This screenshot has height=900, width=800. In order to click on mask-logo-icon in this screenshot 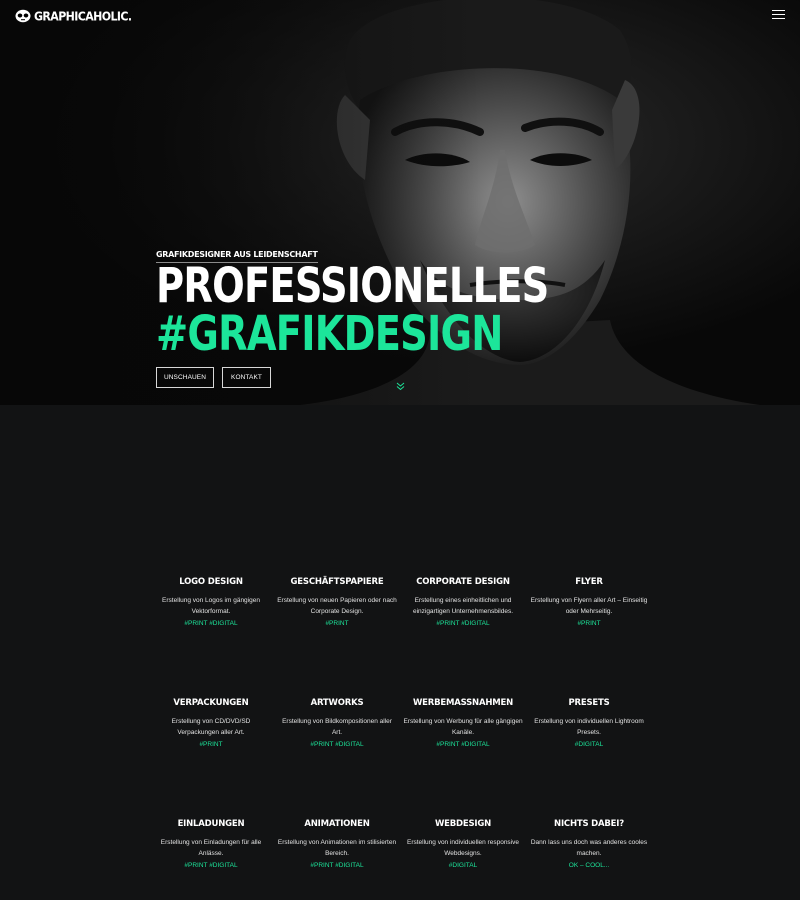, I will do `click(23, 16)`.